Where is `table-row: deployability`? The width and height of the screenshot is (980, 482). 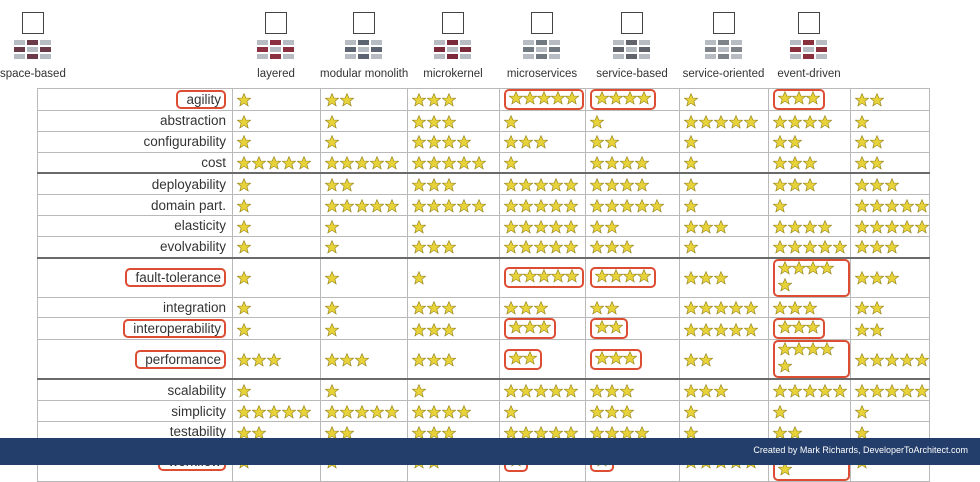 table-row: deployability is located at coordinates (483, 184).